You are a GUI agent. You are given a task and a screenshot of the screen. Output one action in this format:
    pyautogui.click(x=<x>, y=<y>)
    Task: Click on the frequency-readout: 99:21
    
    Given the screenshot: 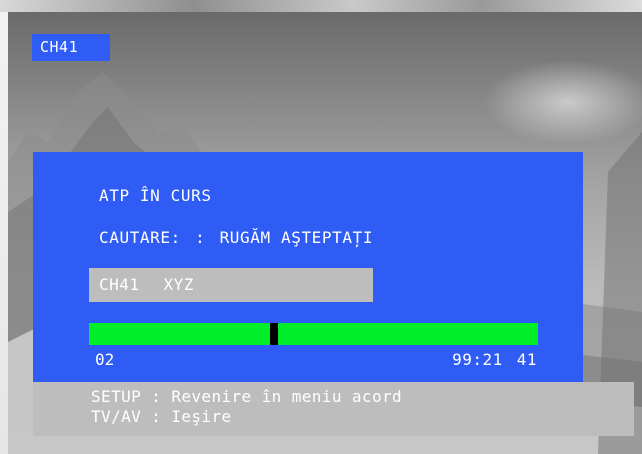 What is the action you would take?
    pyautogui.click(x=477, y=359)
    